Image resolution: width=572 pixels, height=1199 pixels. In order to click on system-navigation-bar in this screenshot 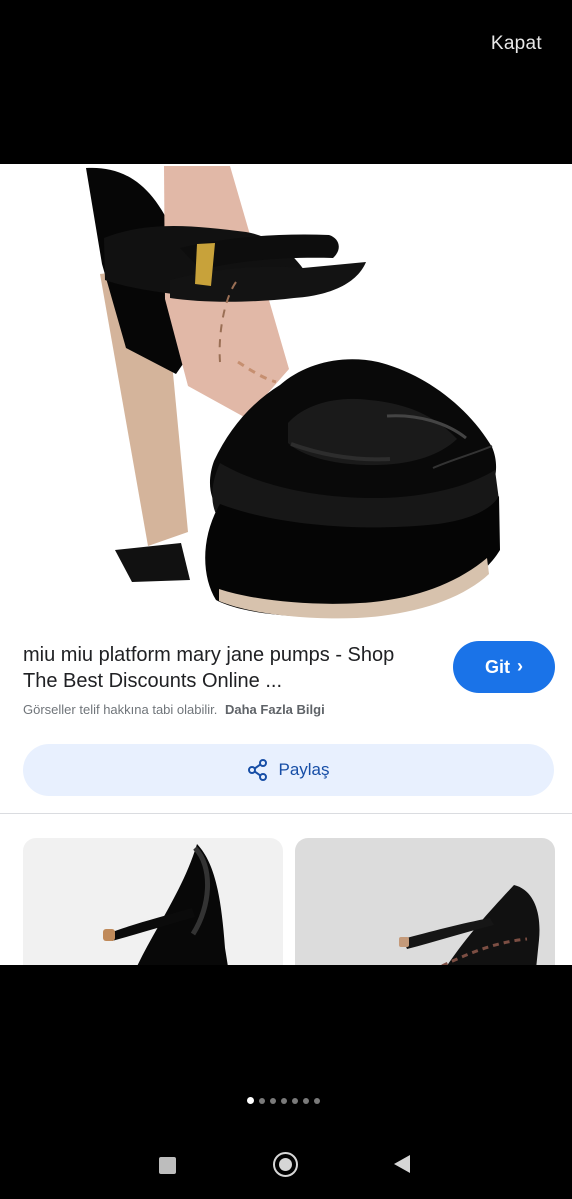, I will do `click(286, 1172)`.